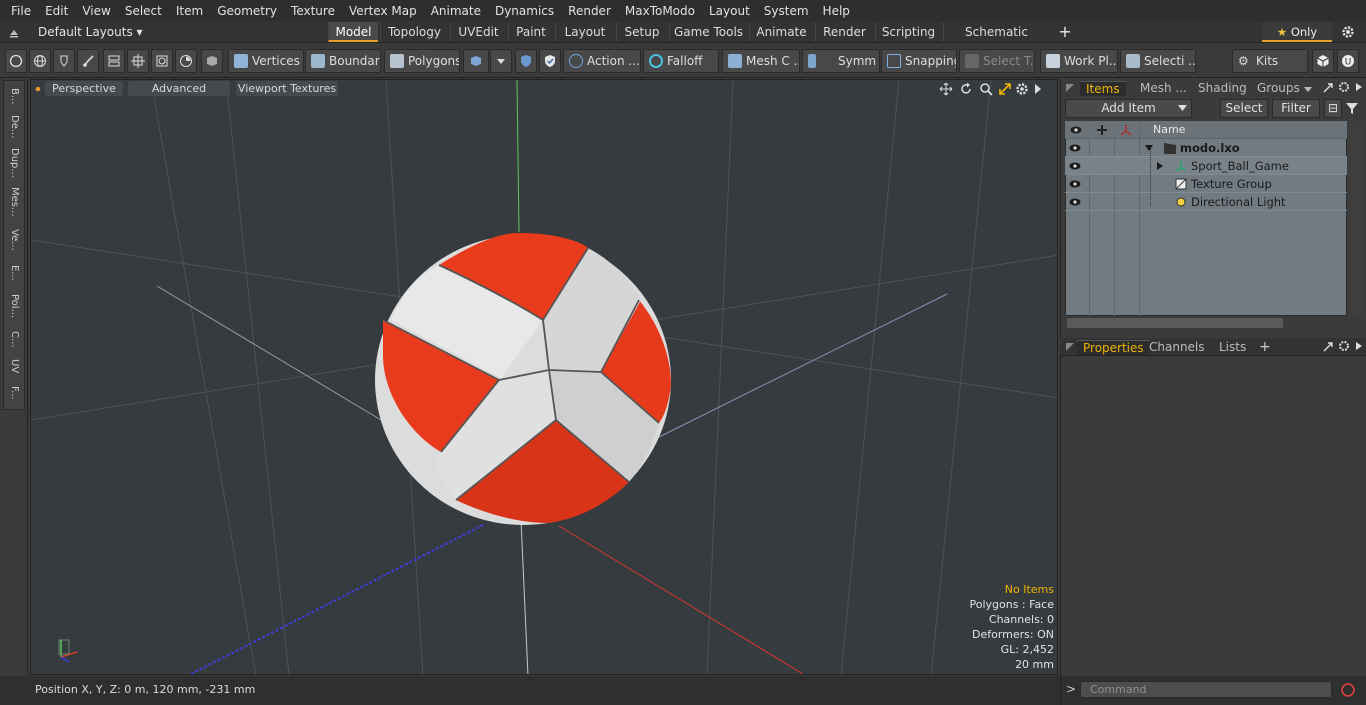 The image size is (1366, 705). What do you see at coordinates (179, 88) in the screenshot?
I see `shading-dropdown: Advanced` at bounding box center [179, 88].